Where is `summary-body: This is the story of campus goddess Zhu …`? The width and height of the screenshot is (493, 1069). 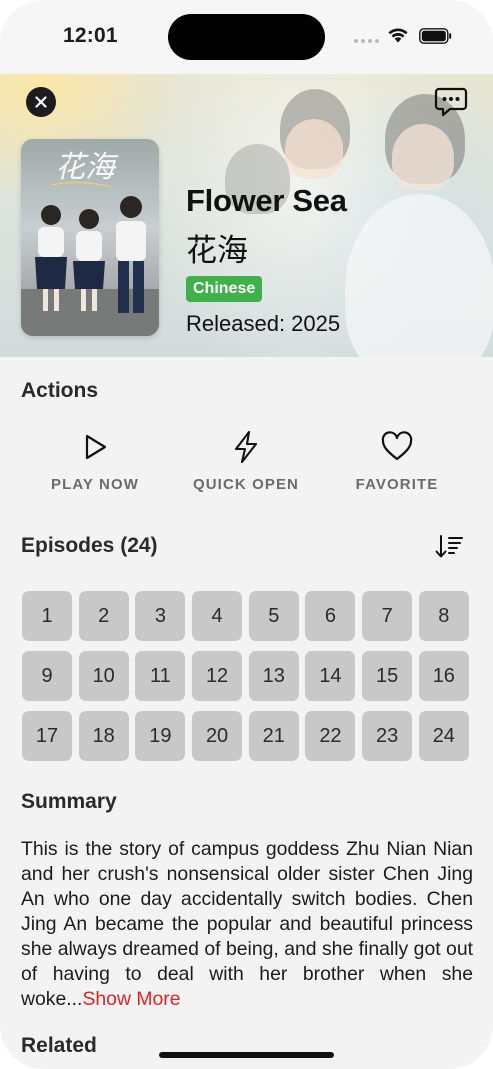 summary-body: This is the story of campus goddess Zhu … is located at coordinates (247, 924).